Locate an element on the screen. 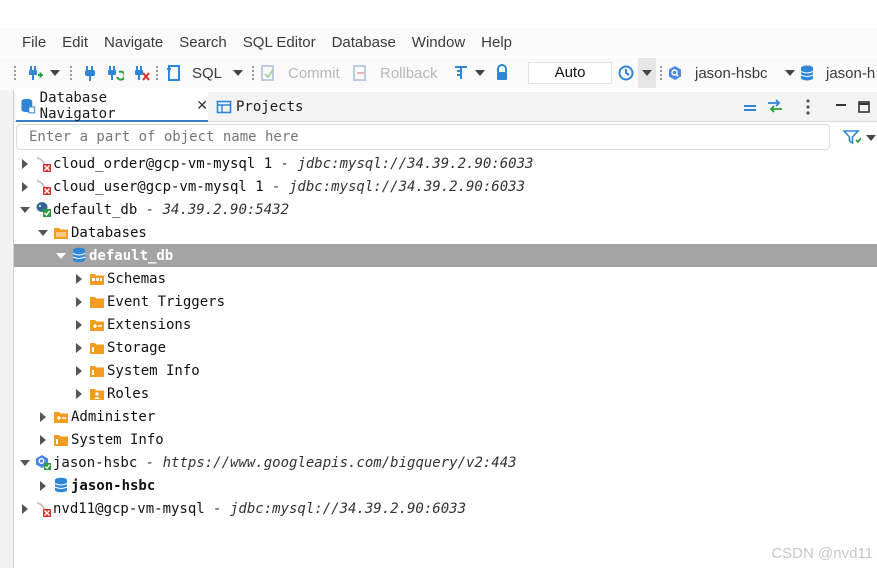 The width and height of the screenshot is (877, 568). tab-database-navigator-label: Database Navigator is located at coordinates (77, 106).